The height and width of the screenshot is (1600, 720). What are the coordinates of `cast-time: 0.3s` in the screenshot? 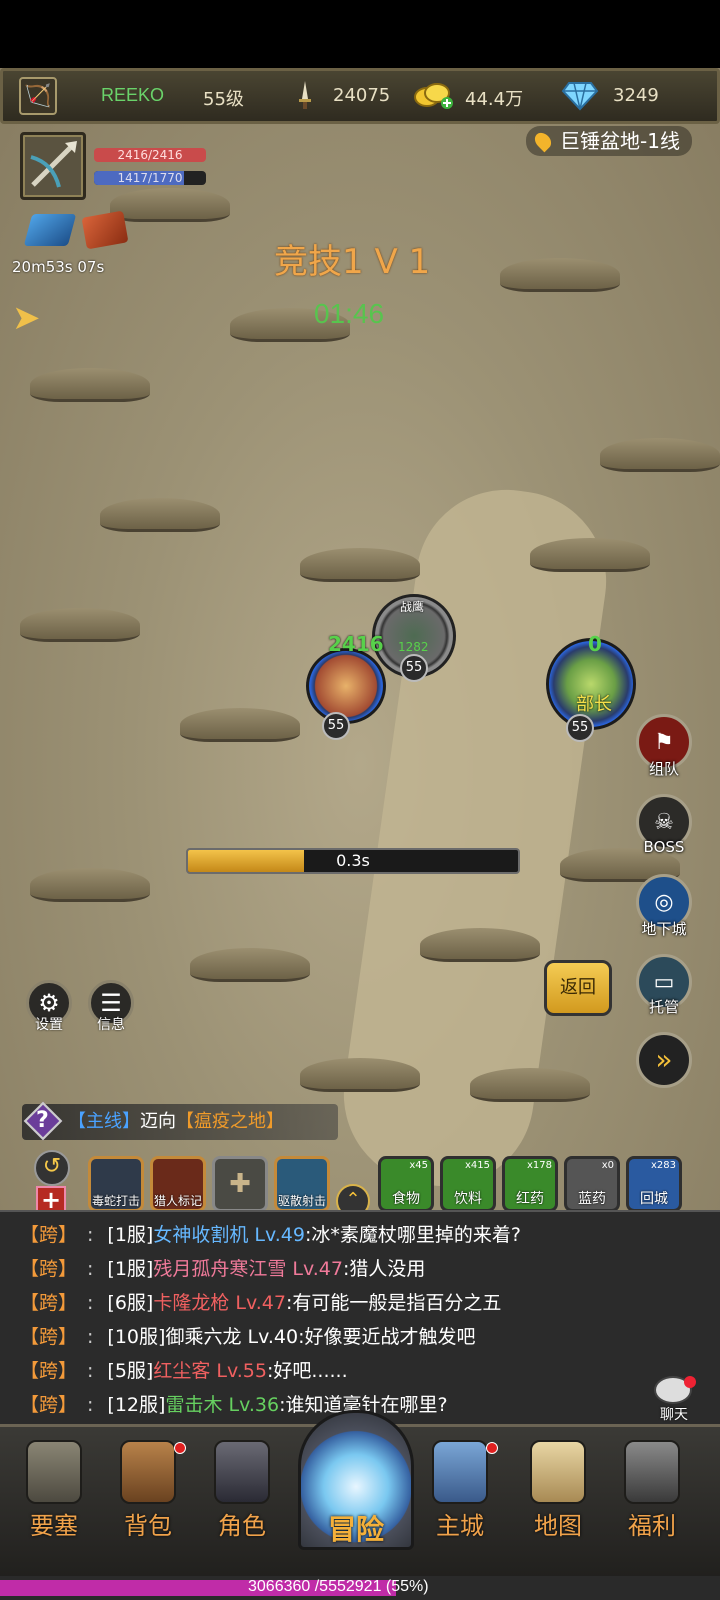 It's located at (353, 860).